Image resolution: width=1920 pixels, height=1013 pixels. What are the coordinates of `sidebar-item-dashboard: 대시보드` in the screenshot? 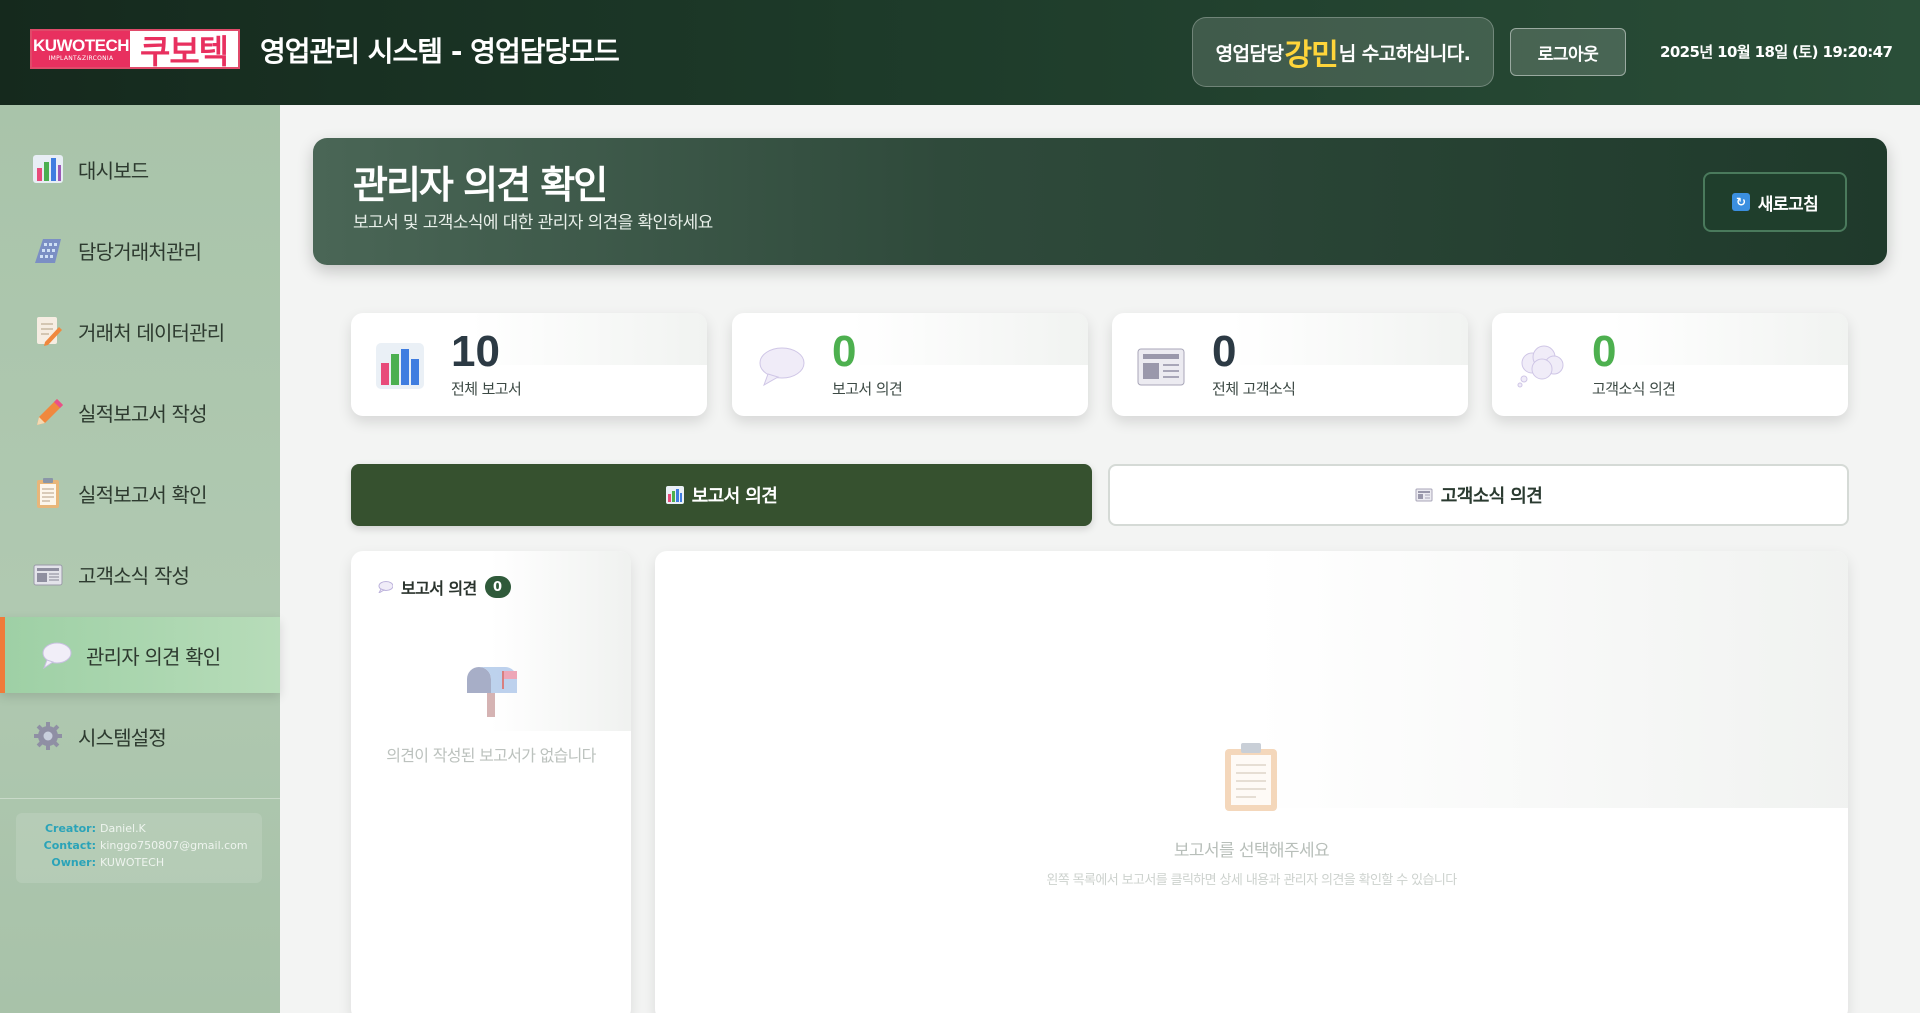 It's located at (140, 169).